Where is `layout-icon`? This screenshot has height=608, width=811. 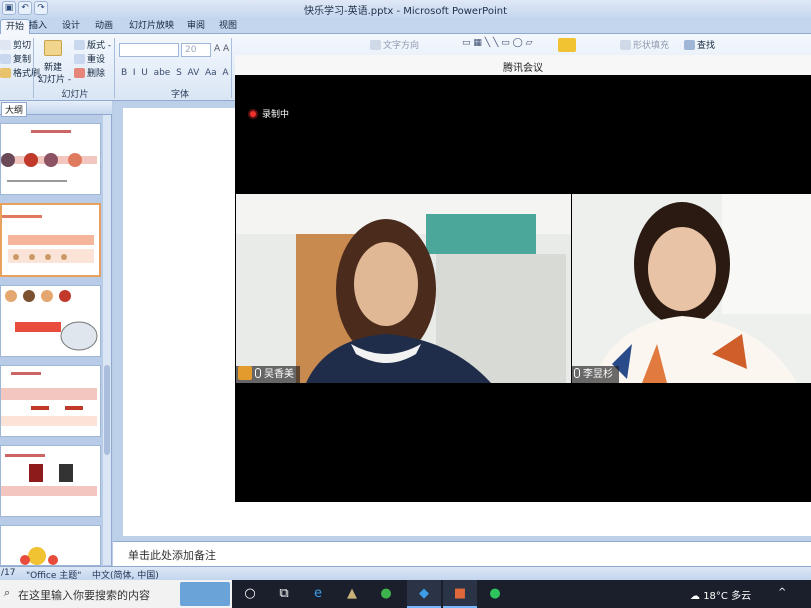
layout-icon is located at coordinates (79, 45).